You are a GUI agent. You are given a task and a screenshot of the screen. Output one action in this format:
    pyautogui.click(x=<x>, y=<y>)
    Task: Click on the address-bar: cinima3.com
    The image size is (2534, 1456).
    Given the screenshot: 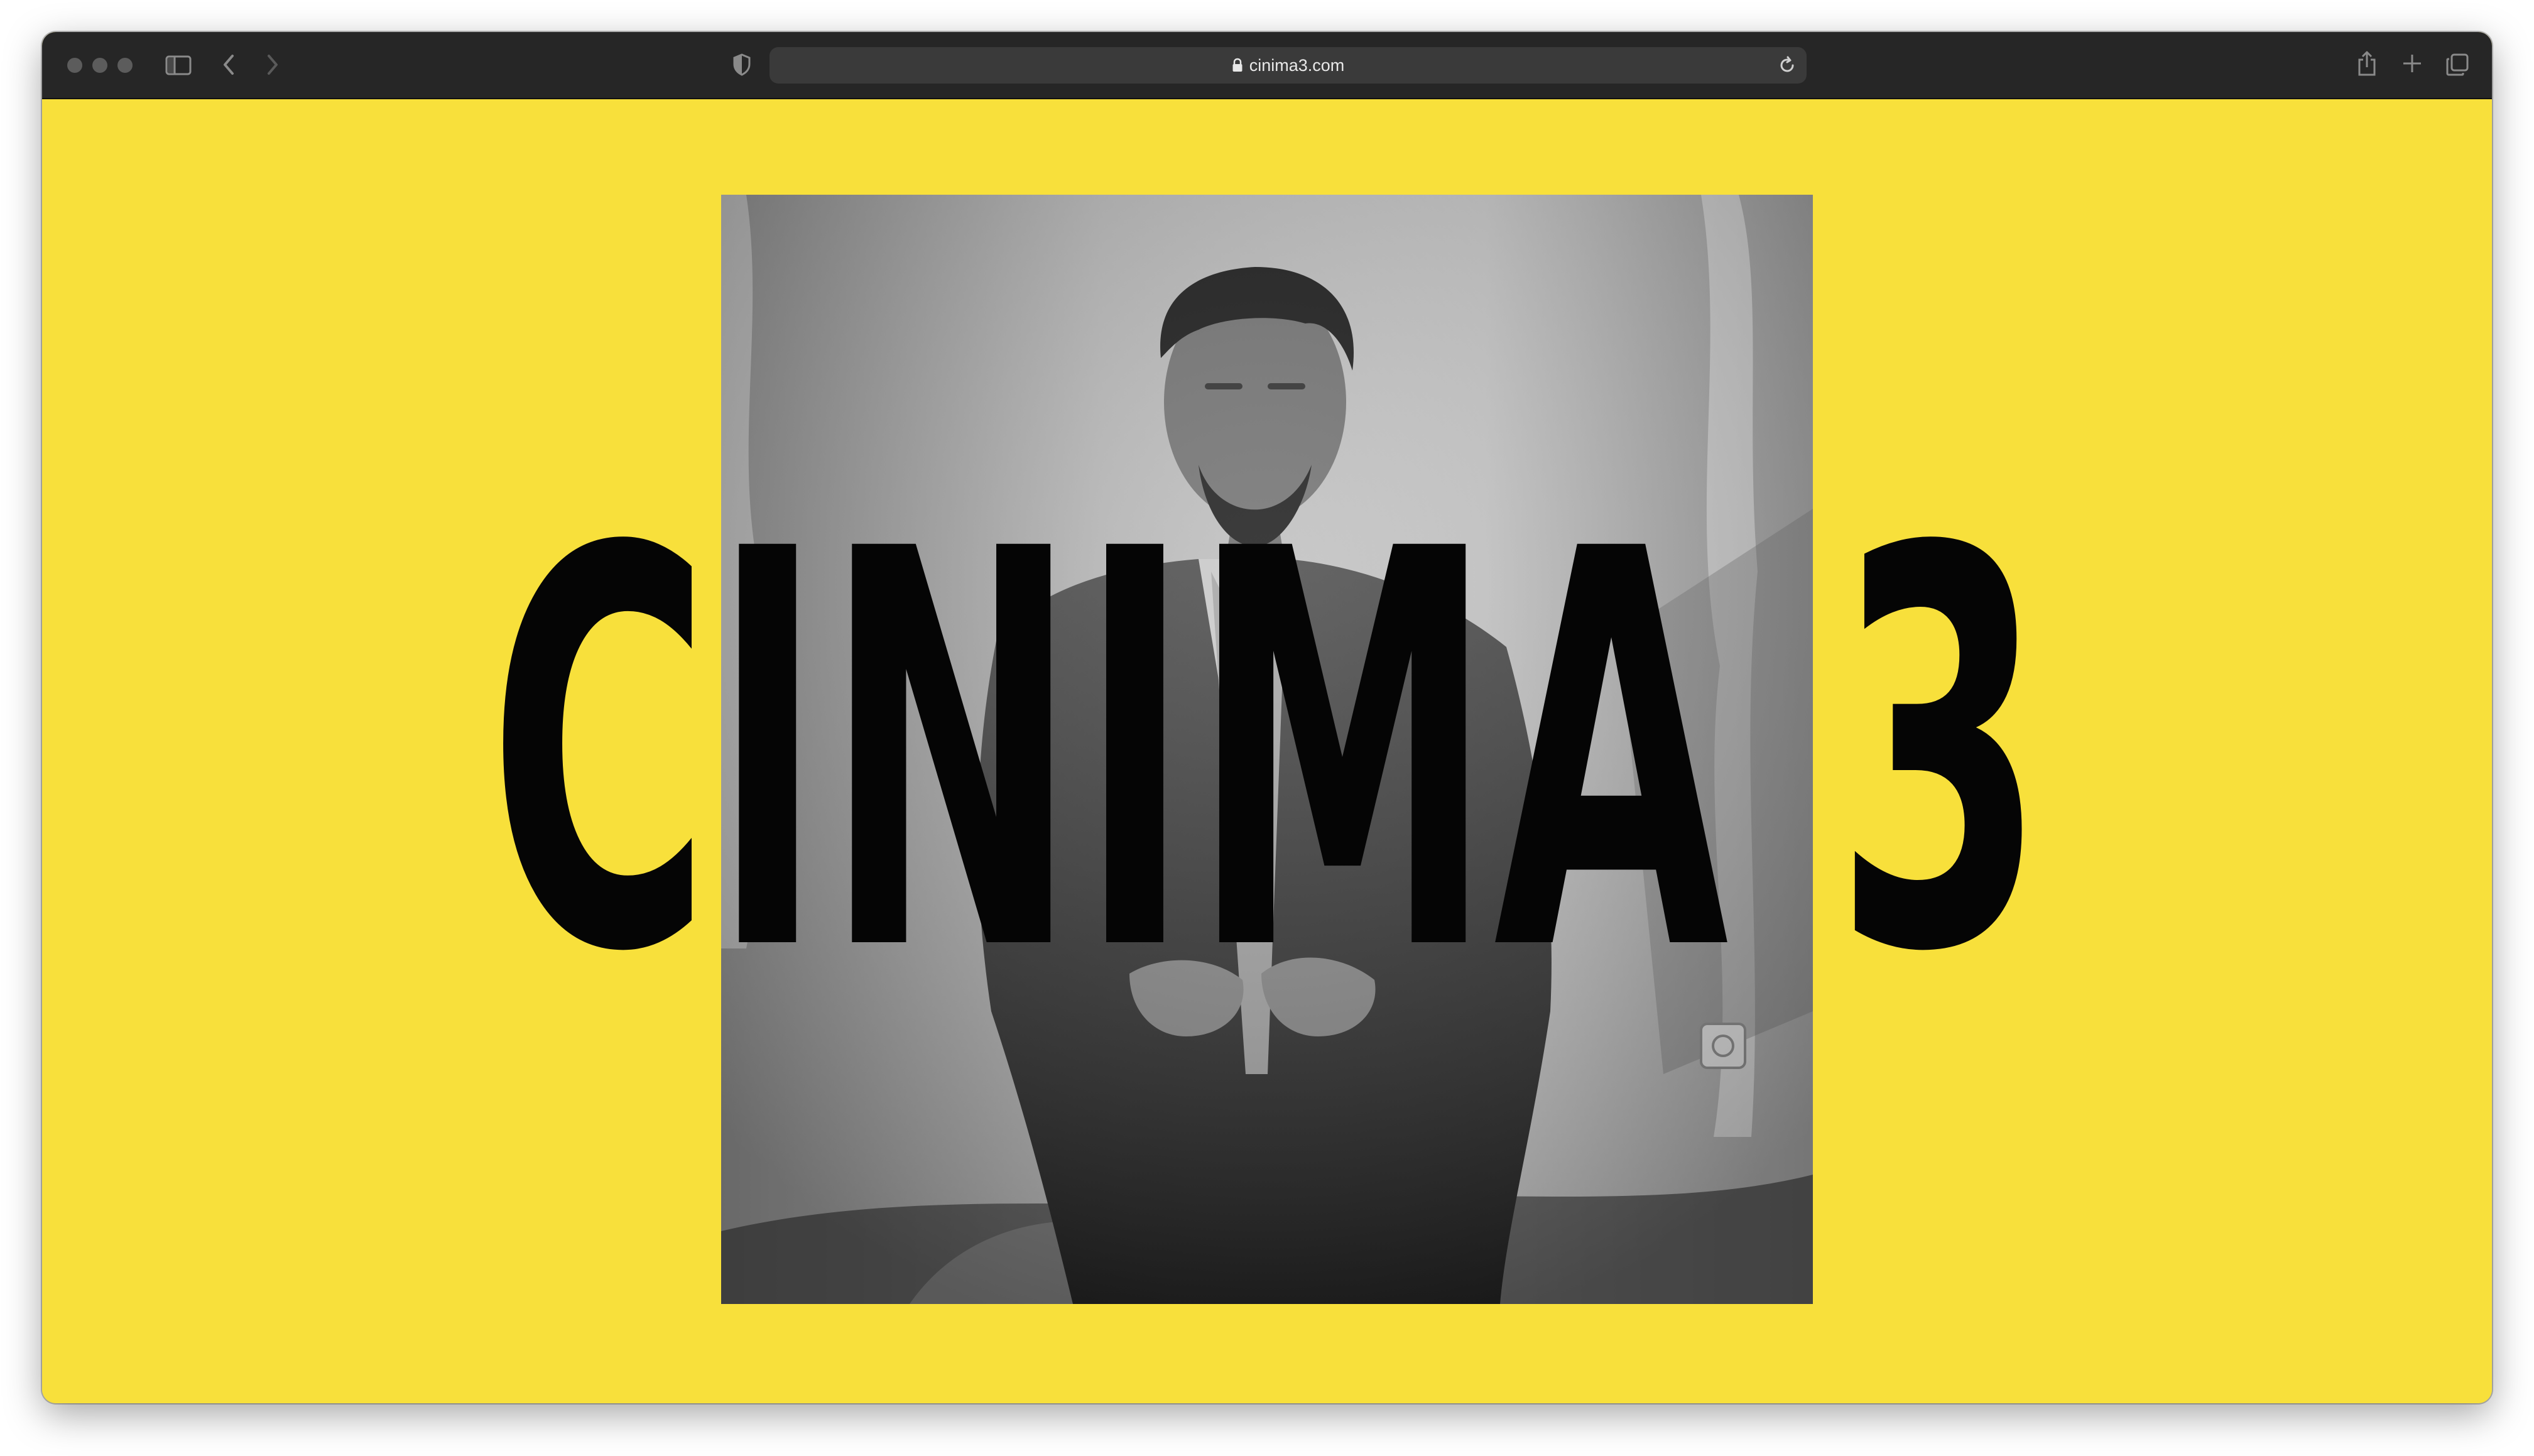 What is the action you would take?
    pyautogui.click(x=1288, y=65)
    